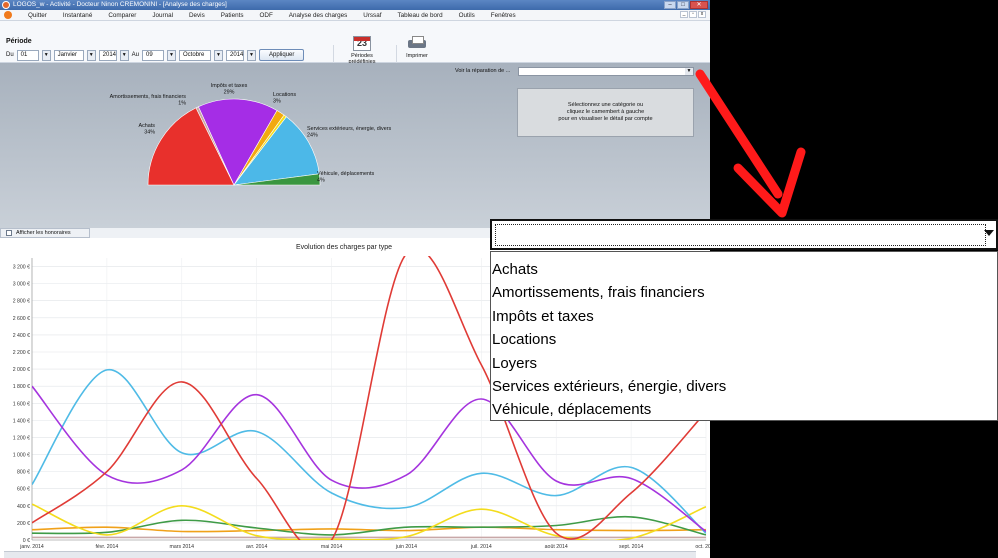 The width and height of the screenshot is (998, 558). I want to click on mdi-controls: _ ▫ x, so click(693, 14).